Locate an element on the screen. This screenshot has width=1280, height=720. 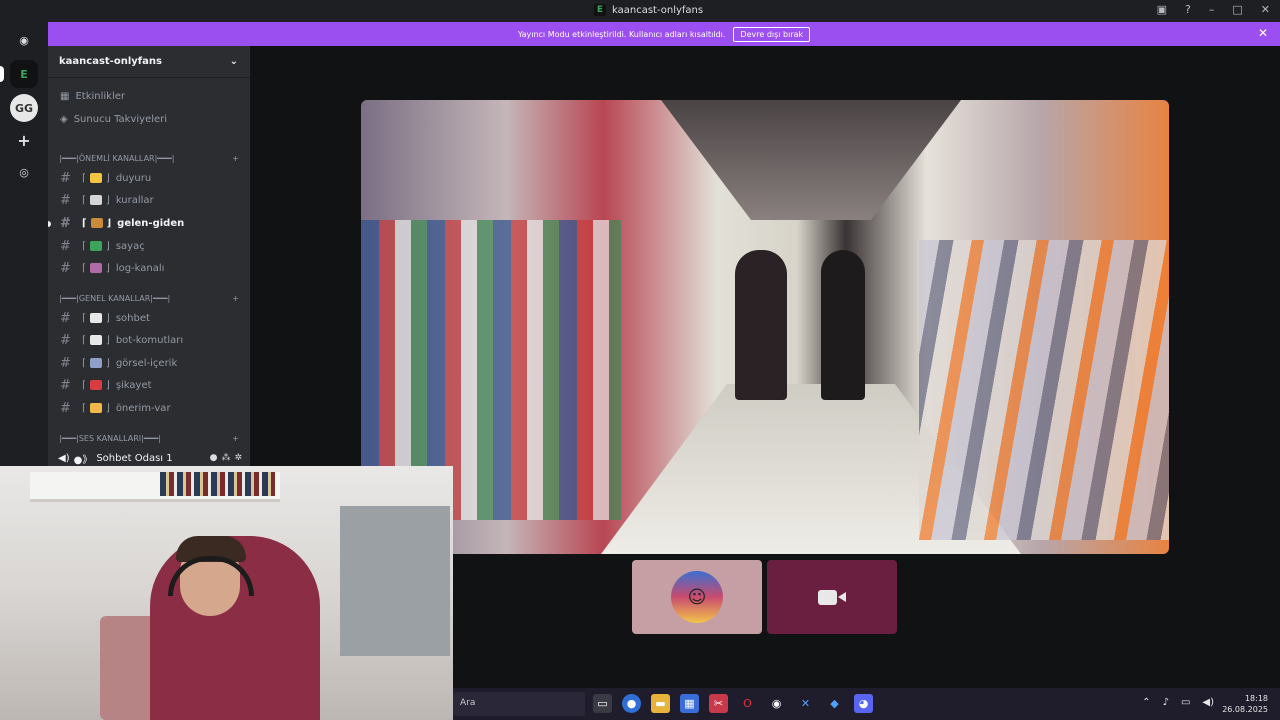
chrome-icon: ● is located at coordinates (631, 703).